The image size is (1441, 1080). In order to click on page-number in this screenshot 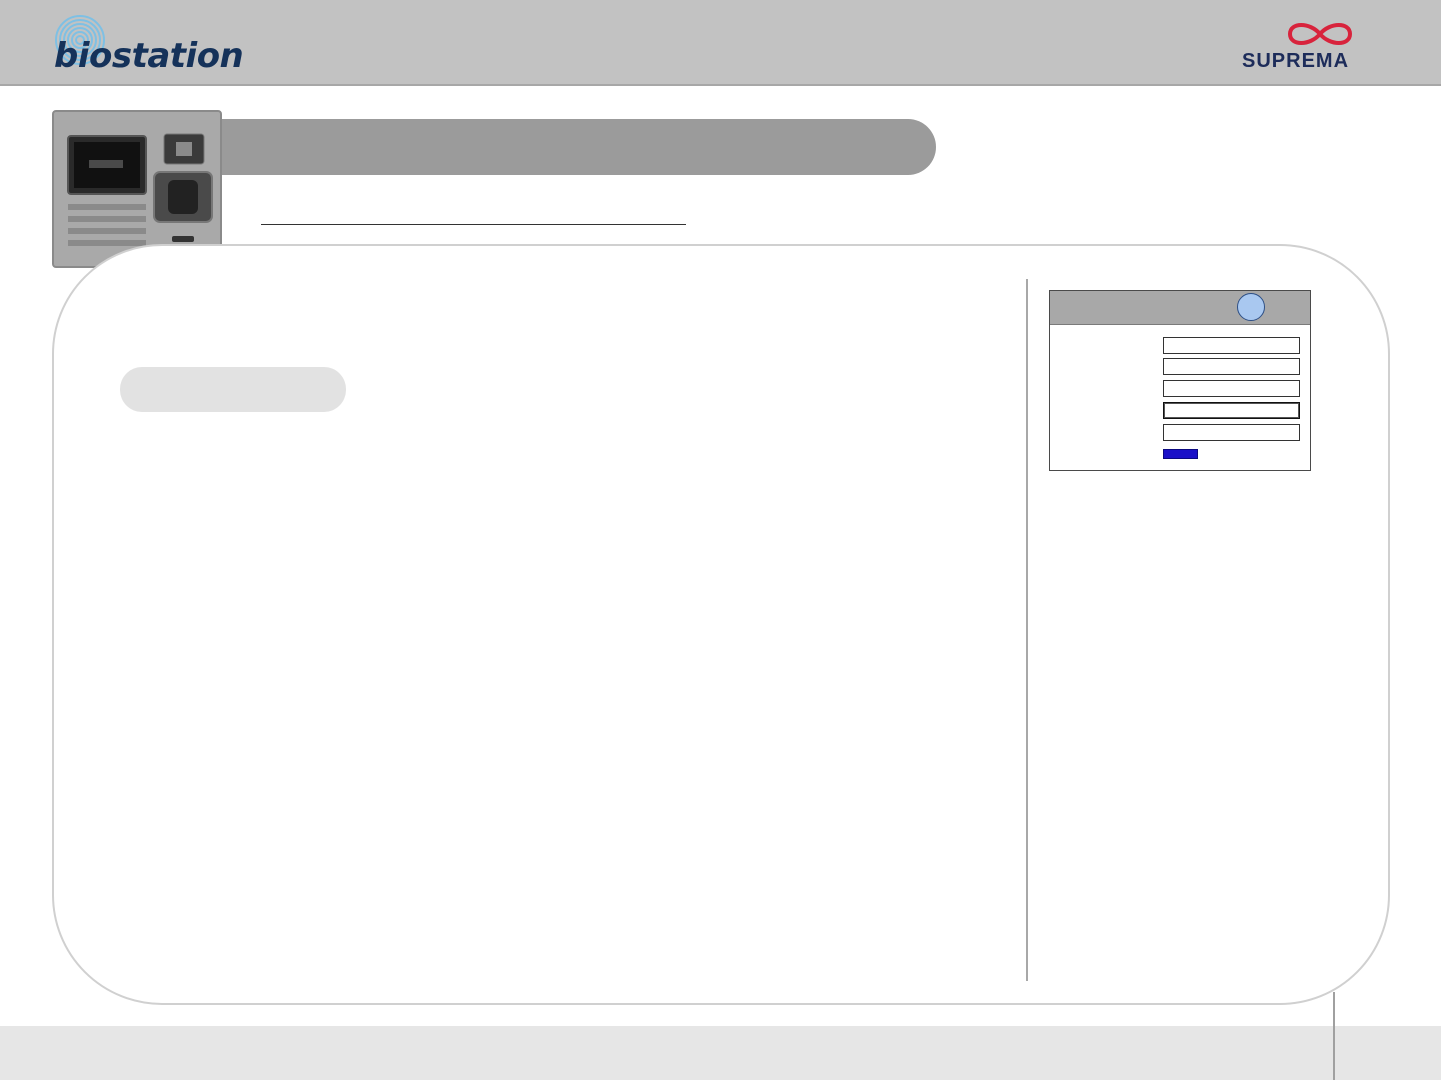, I will do `click(1388, 1053)`.